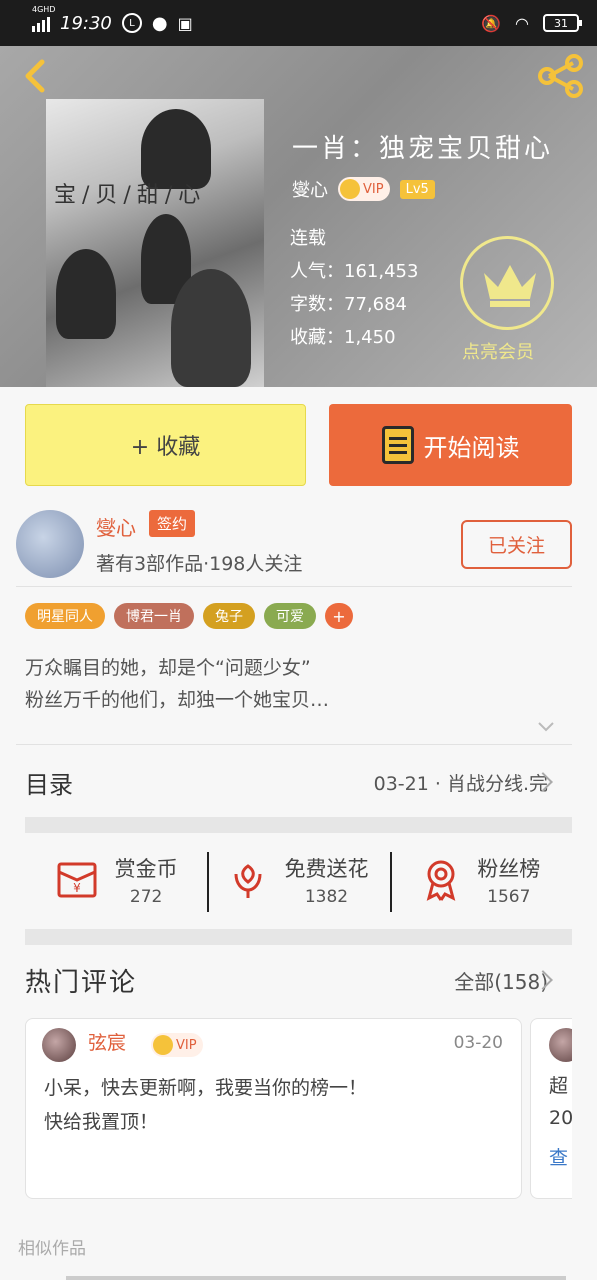 The height and width of the screenshot is (1280, 597). Describe the element at coordinates (49, 784) in the screenshot. I see `toc-label: 目录` at that location.